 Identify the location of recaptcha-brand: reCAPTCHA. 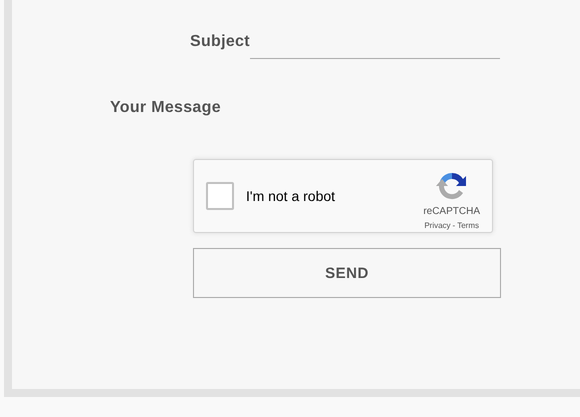
(451, 211).